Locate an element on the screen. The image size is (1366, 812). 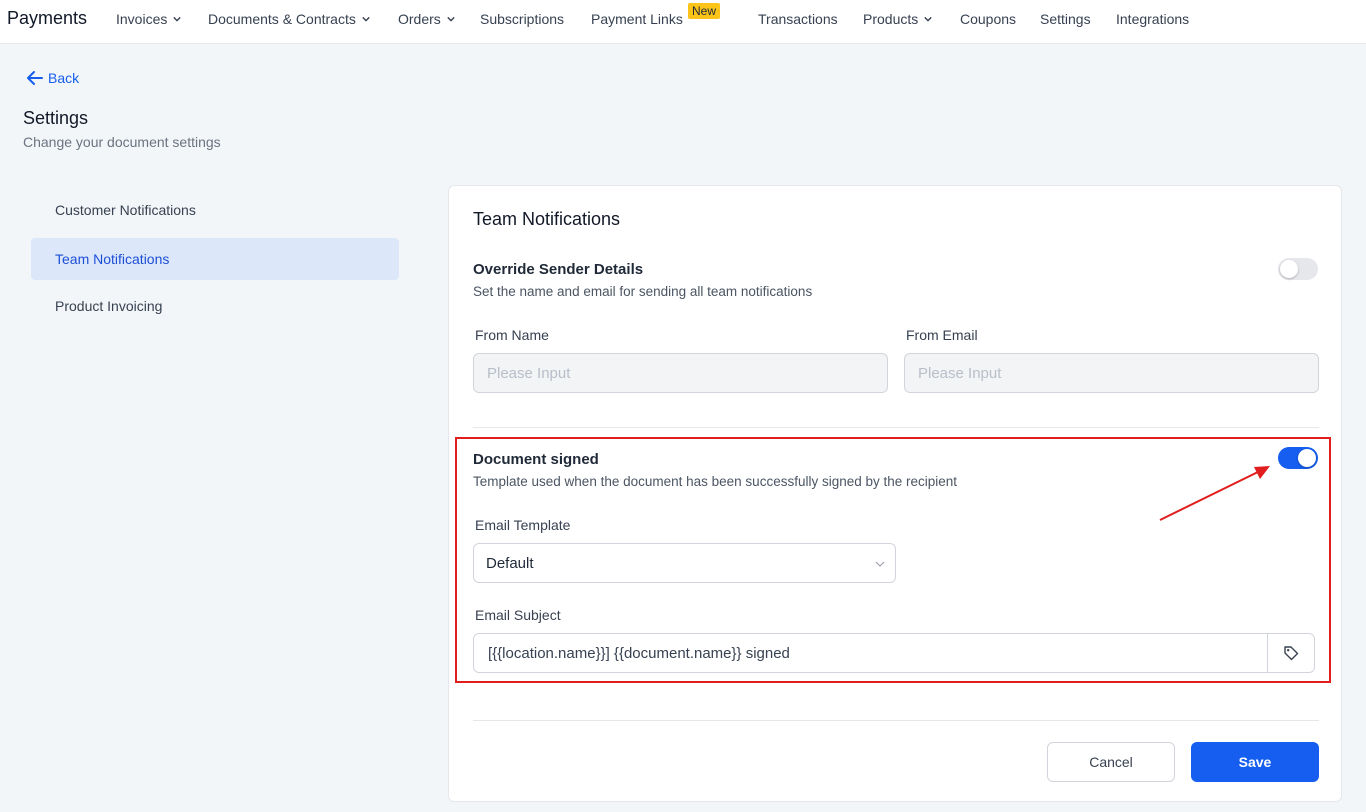
nav-payment-links: Payment Links is located at coordinates (637, 19).